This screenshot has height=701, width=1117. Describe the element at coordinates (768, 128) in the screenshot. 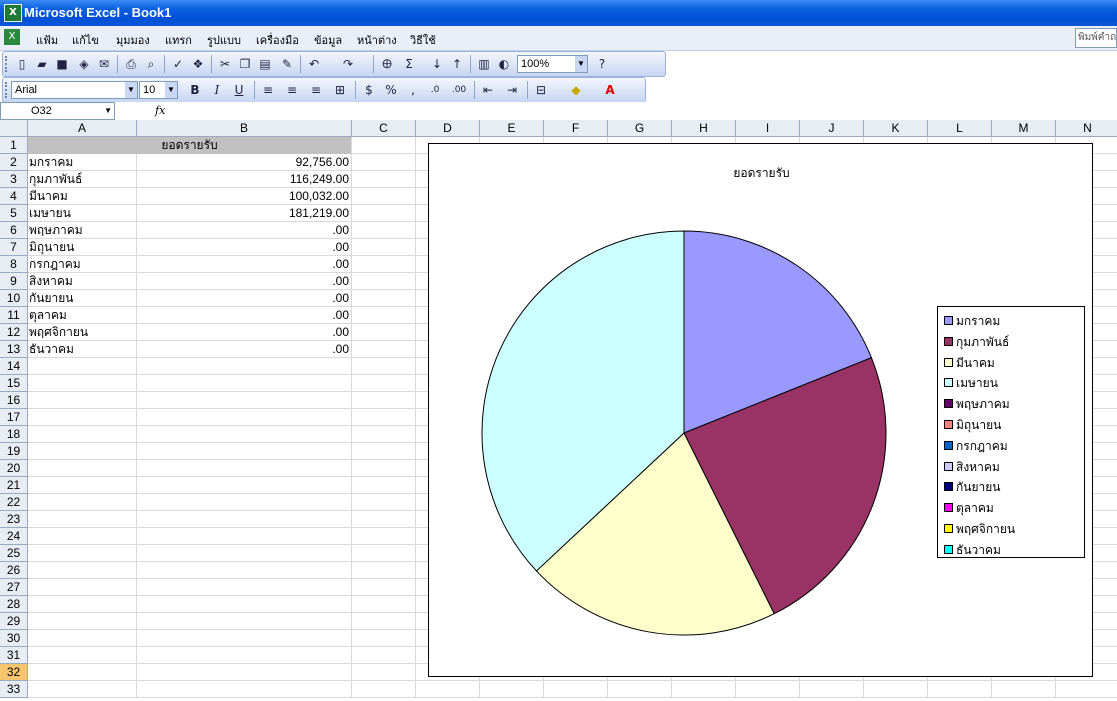

I see `column-header-i: I` at that location.